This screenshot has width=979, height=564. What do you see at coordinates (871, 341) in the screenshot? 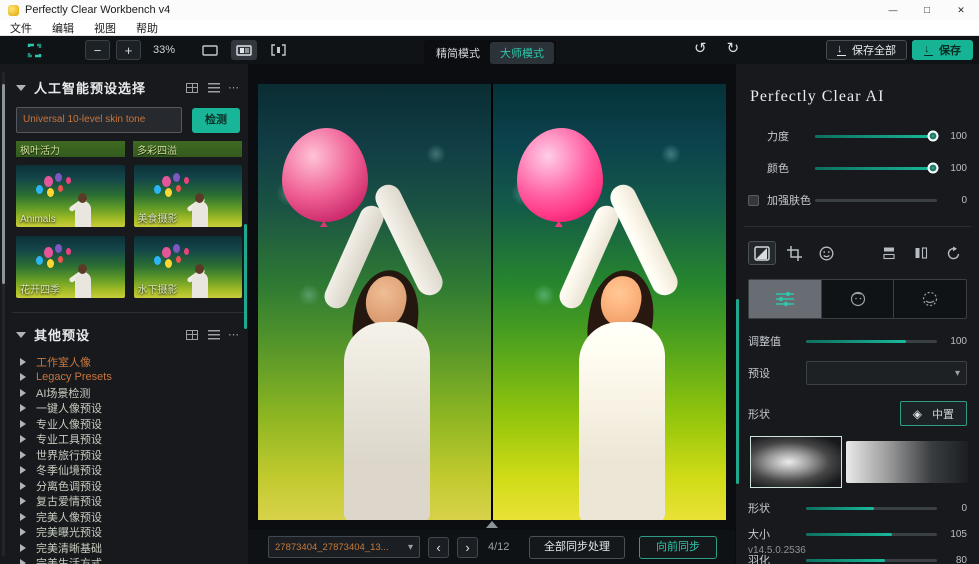
I see `adjust-value-slider` at bounding box center [871, 341].